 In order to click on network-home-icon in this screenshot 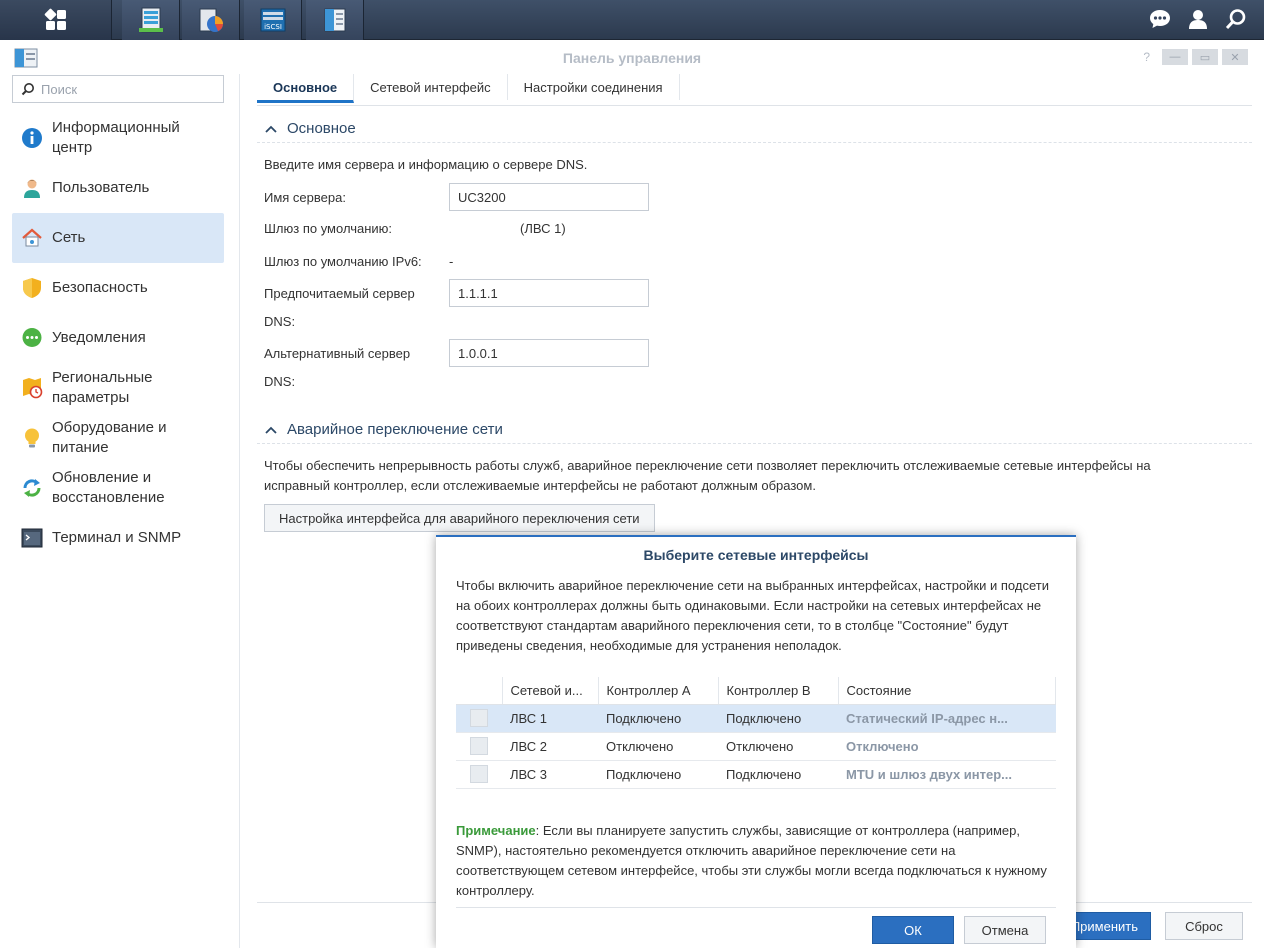, I will do `click(32, 238)`.